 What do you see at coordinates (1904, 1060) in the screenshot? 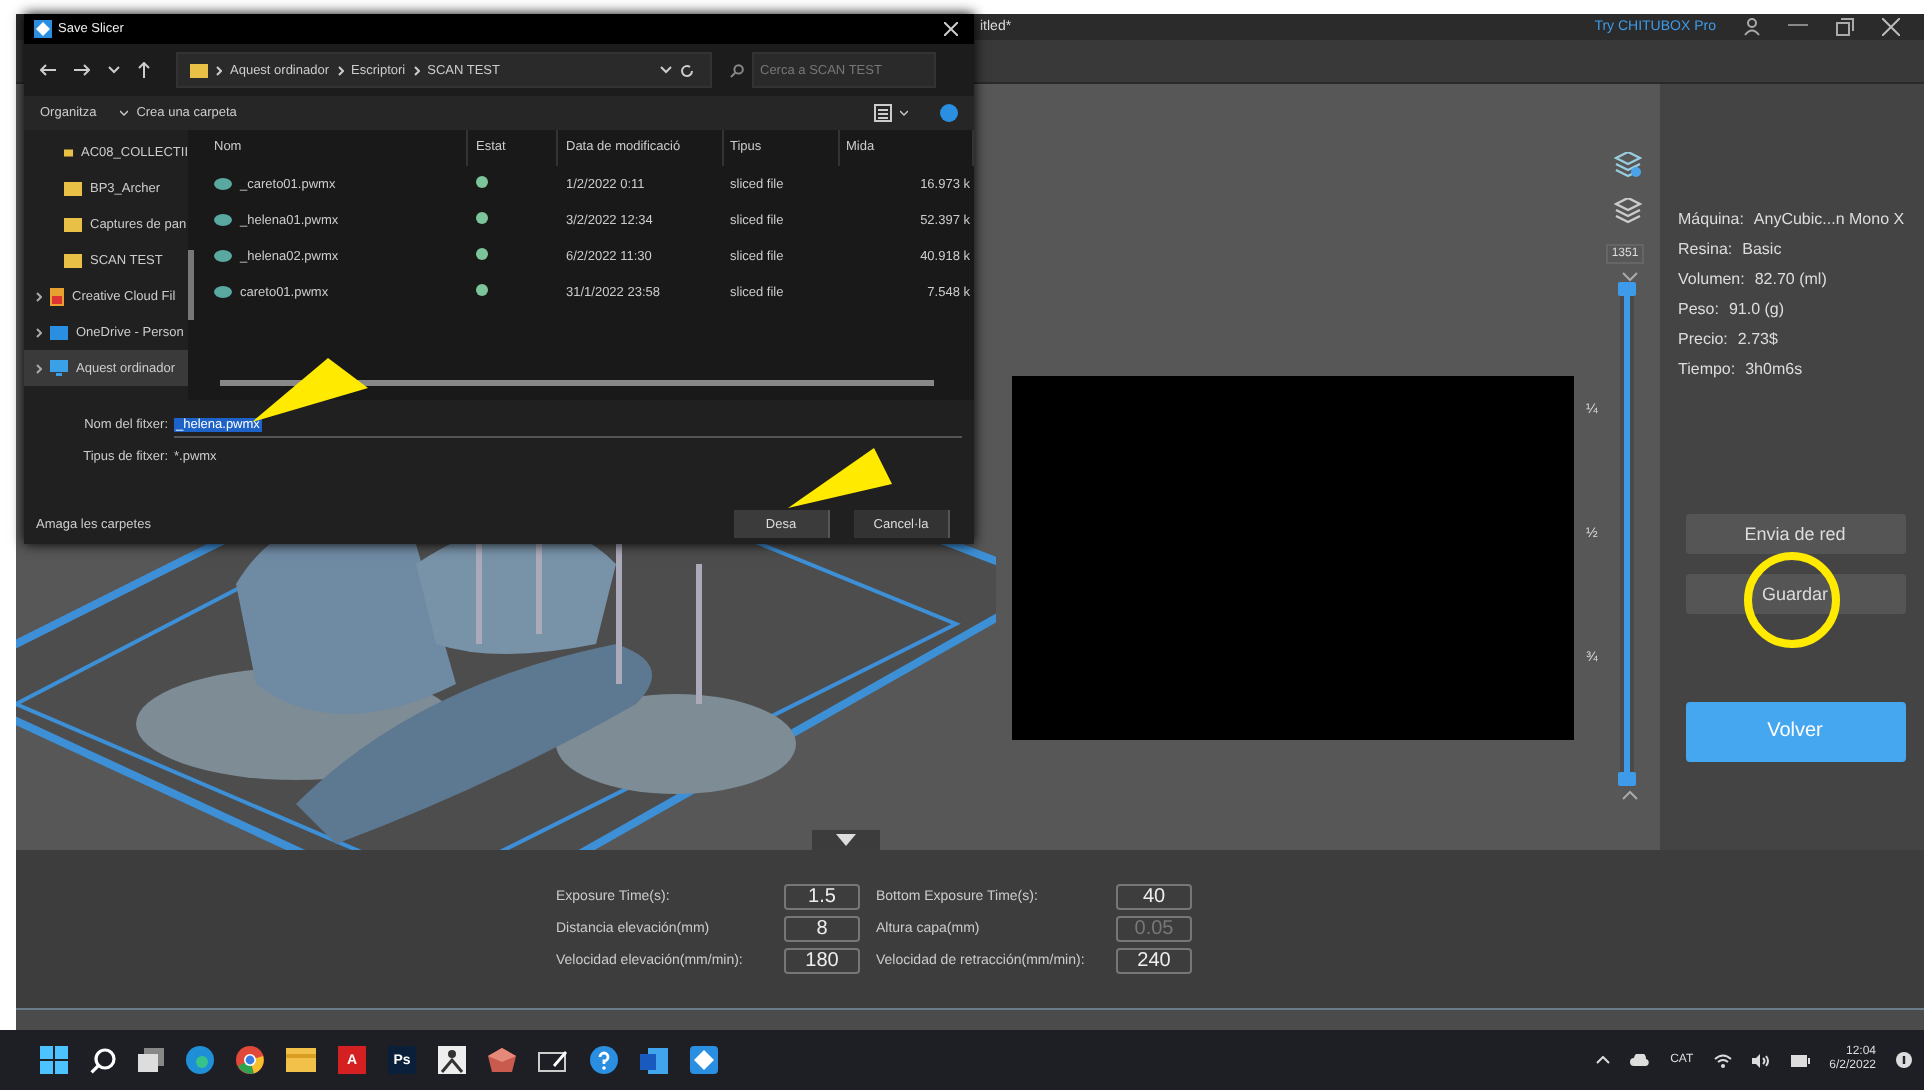
I see `notification-icon` at bounding box center [1904, 1060].